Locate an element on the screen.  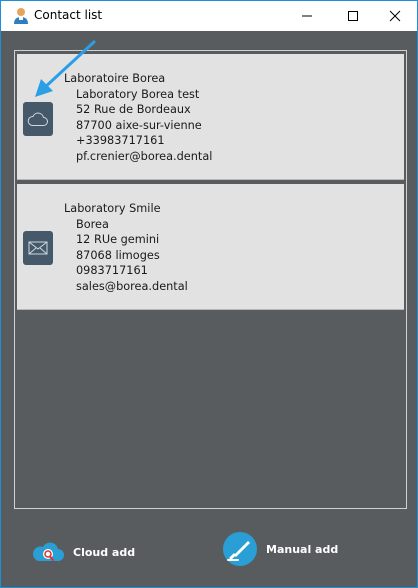
cloud-search-icon is located at coordinates (48, 551).